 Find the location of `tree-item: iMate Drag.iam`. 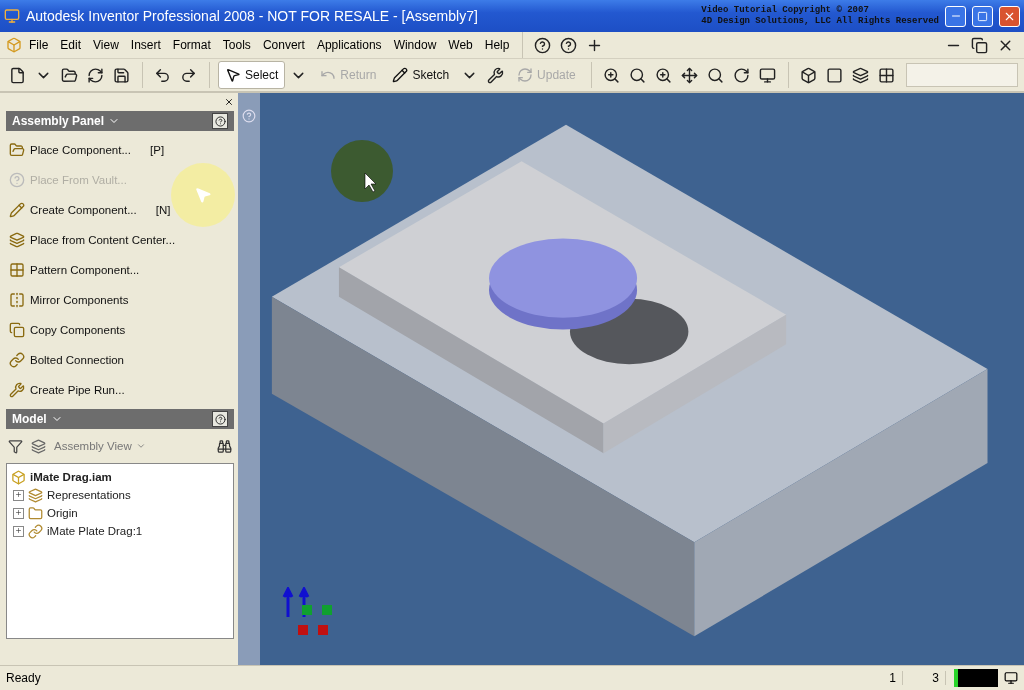

tree-item: iMate Drag.iam is located at coordinates (120, 477).